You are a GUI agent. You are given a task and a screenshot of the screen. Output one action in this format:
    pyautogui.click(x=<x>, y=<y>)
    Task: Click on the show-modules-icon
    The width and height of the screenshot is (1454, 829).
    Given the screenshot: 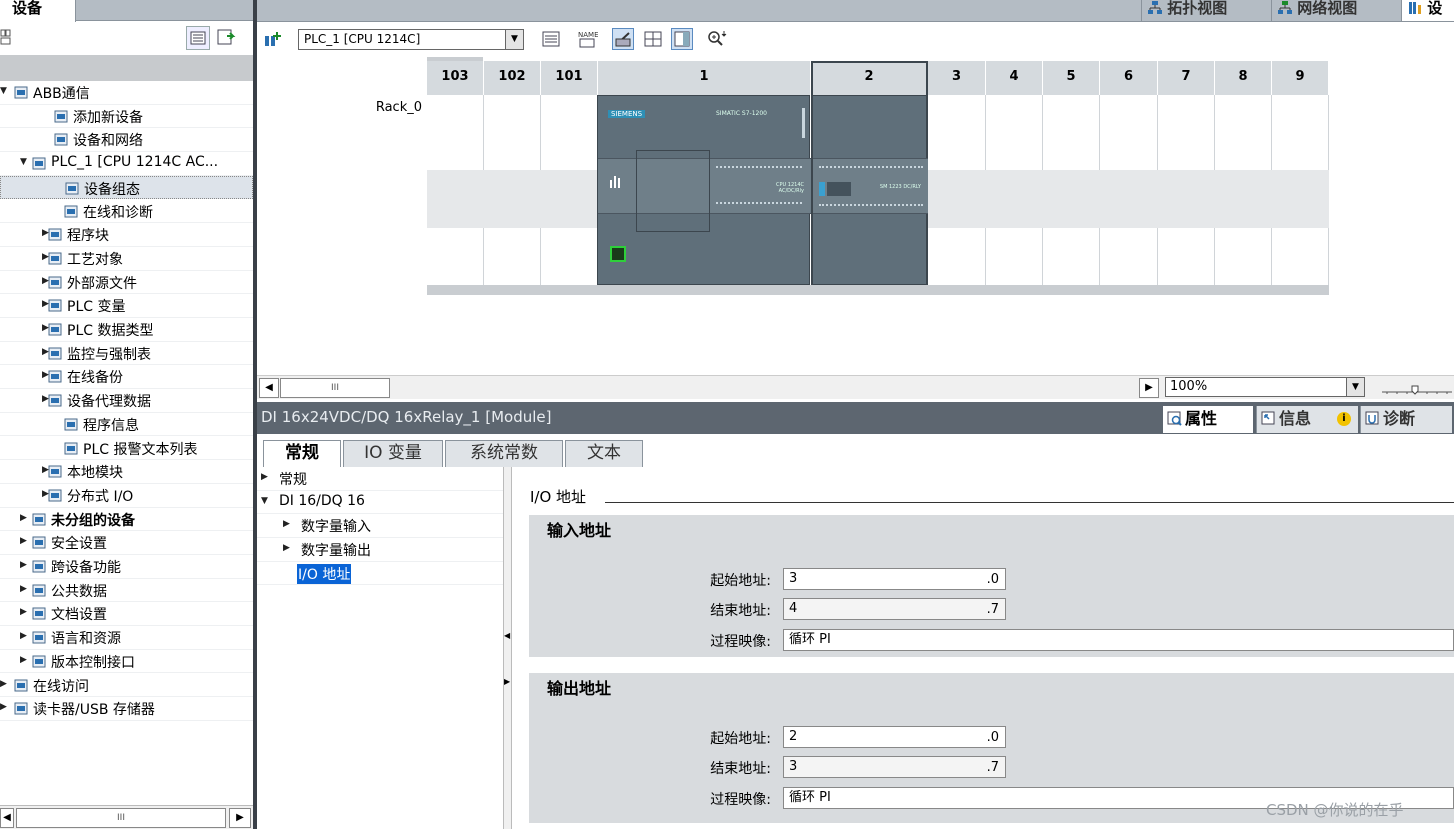 What is the action you would take?
    pyautogui.click(x=623, y=39)
    